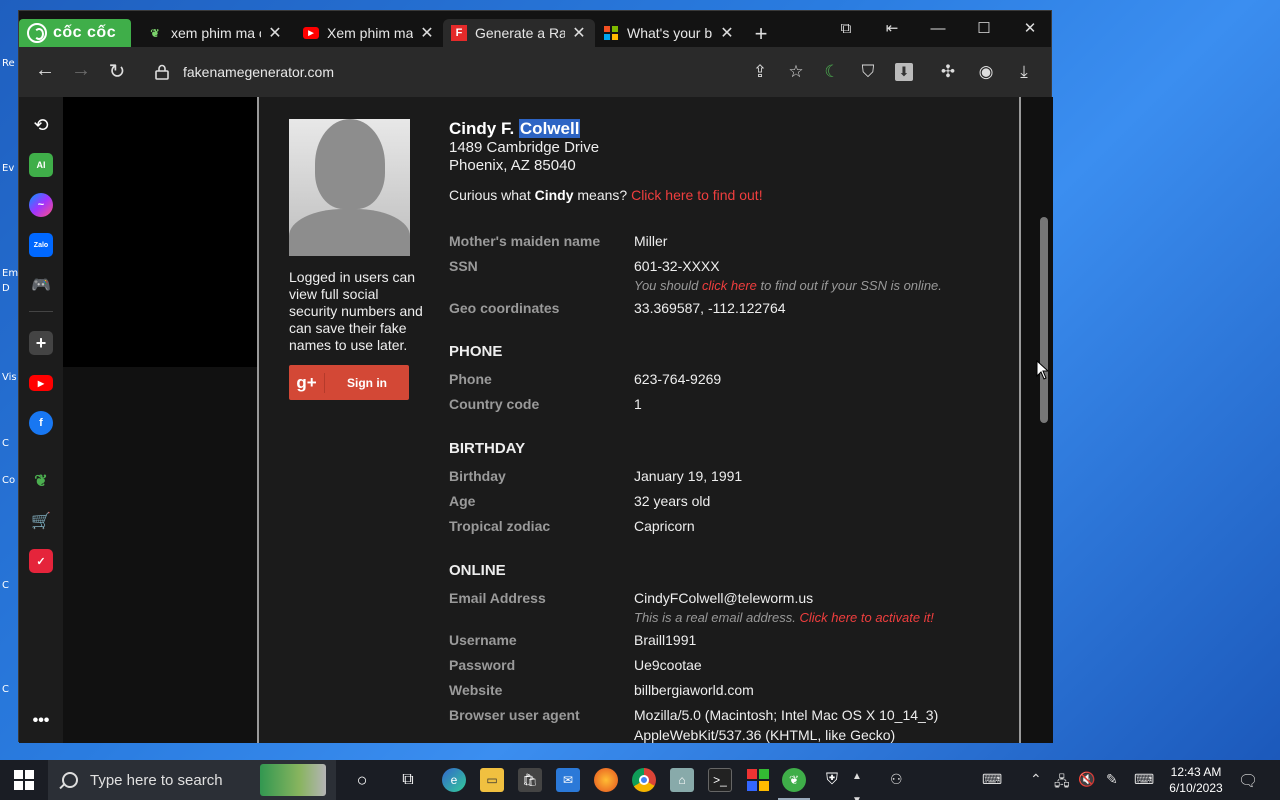 Image resolution: width=1280 pixels, height=800 pixels. What do you see at coordinates (81, 70) in the screenshot?
I see `forward-button: →` at bounding box center [81, 70].